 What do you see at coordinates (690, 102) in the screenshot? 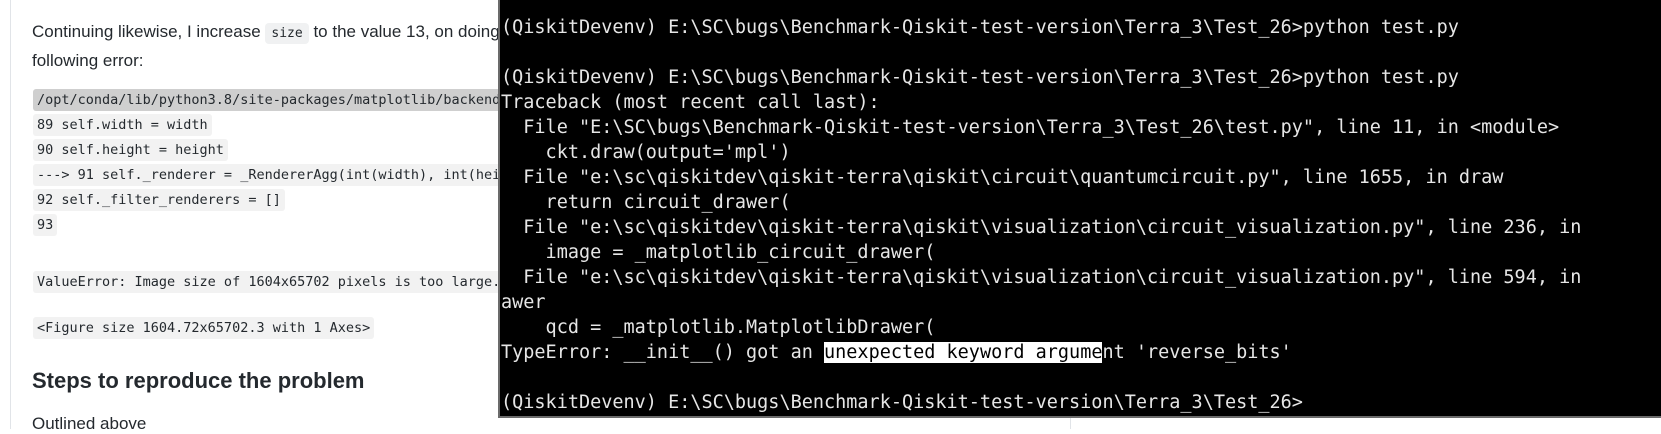
I see `terminal-line: Traceback (most recent call last):` at bounding box center [690, 102].